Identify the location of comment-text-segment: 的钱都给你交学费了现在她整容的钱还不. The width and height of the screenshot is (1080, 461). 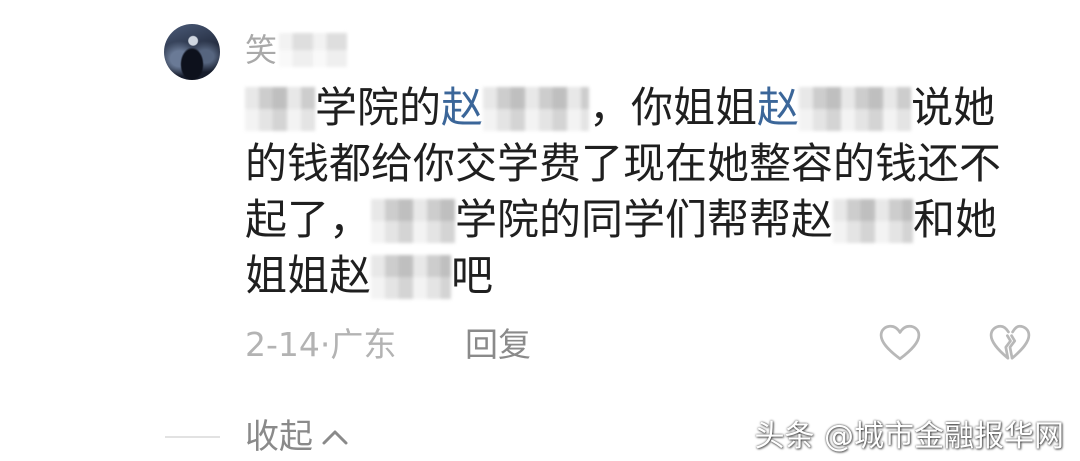
(623, 163).